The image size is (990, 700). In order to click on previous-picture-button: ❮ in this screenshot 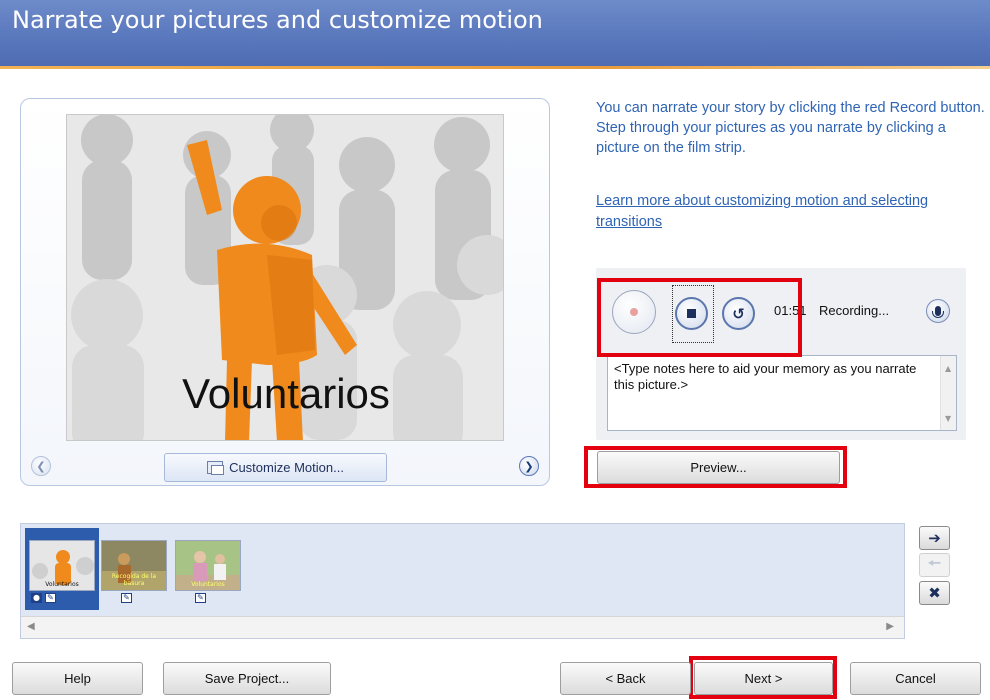, I will do `click(41, 466)`.